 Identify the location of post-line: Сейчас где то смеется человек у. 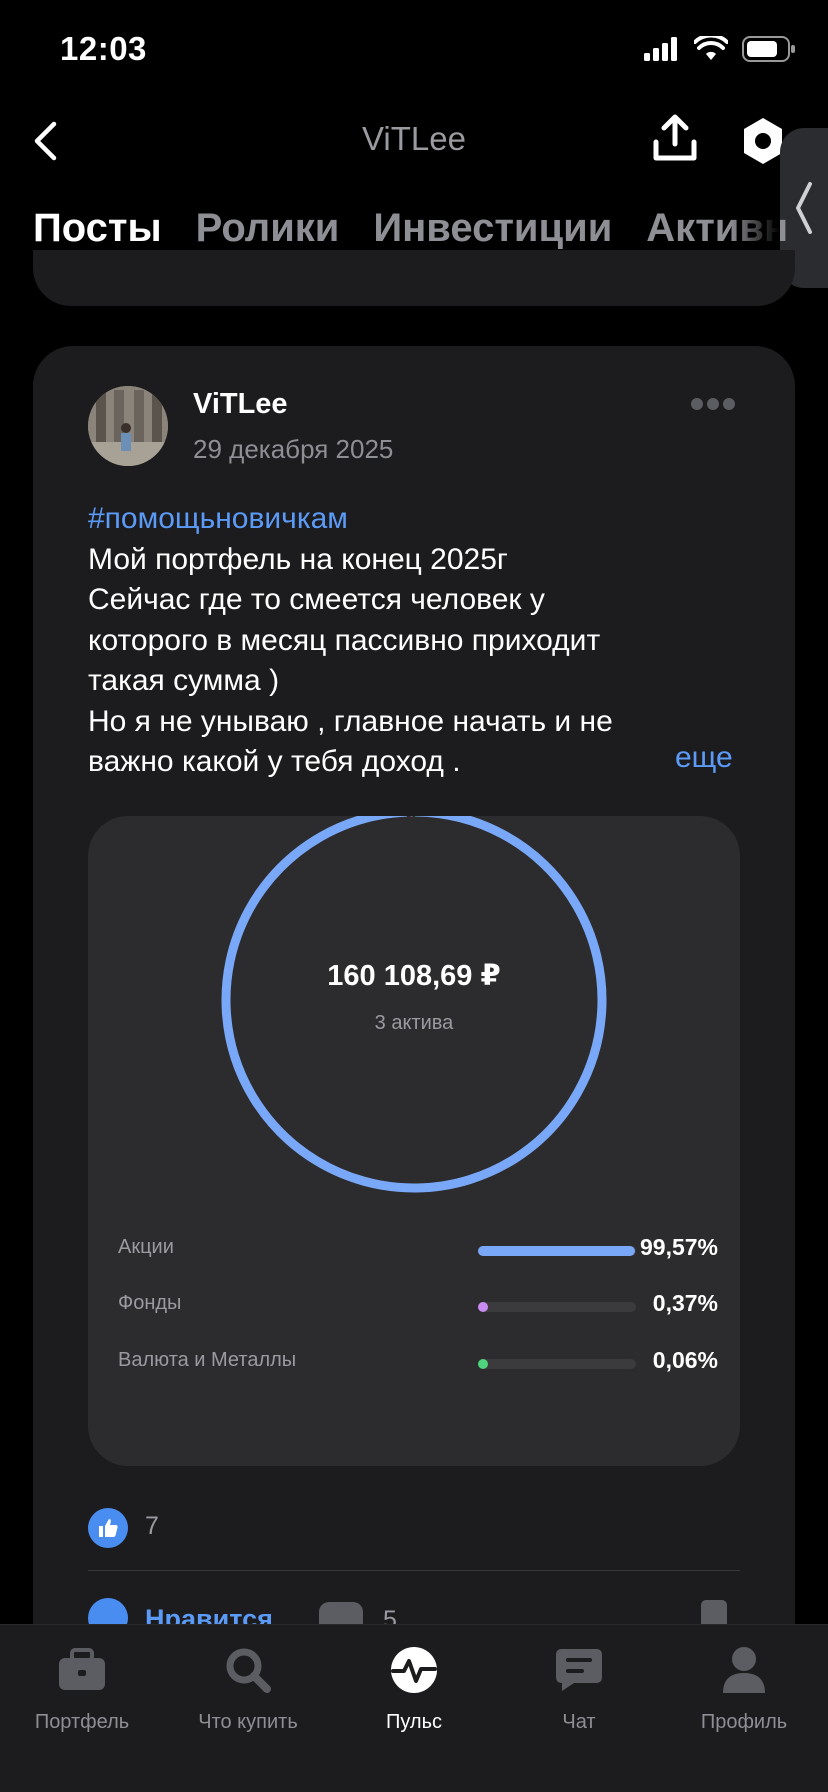
(316, 599).